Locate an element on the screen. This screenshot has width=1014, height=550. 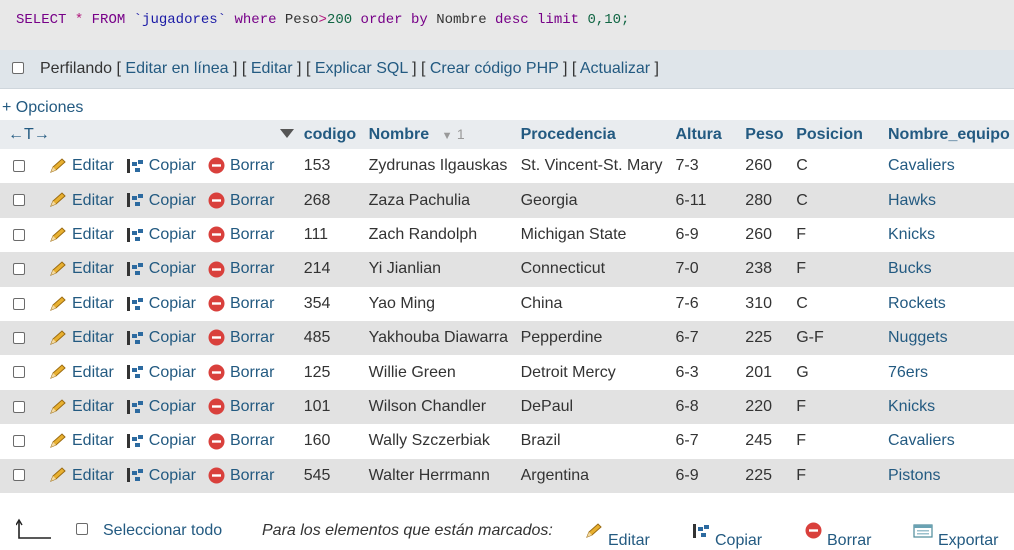
cell-codigo: 111 is located at coordinates (330, 235).